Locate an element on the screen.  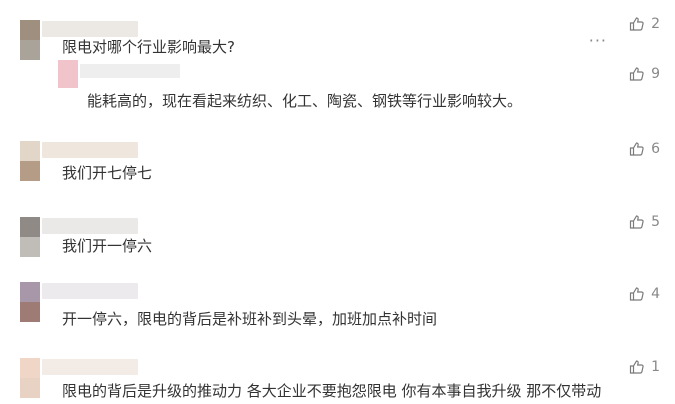
like-button: 5 is located at coordinates (644, 222).